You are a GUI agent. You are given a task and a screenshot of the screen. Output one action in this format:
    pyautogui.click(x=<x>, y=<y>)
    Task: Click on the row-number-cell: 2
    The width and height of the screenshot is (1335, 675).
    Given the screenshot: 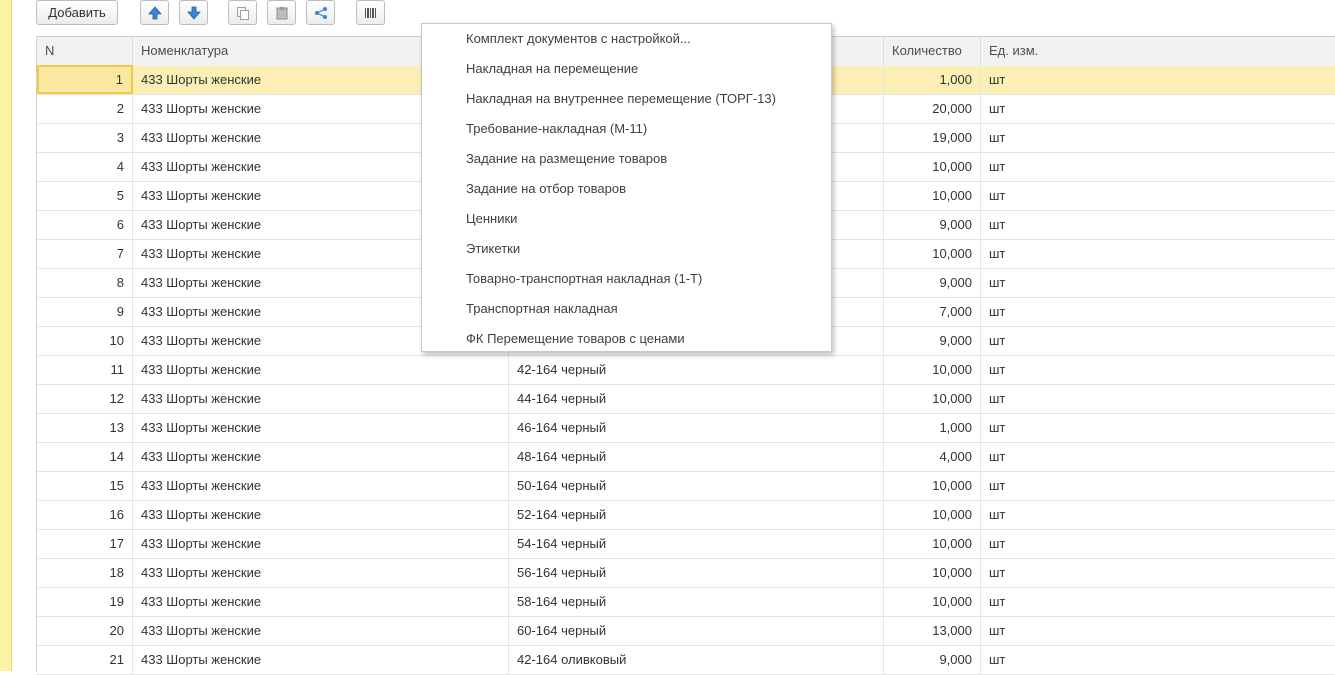 What is the action you would take?
    pyautogui.click(x=85, y=109)
    